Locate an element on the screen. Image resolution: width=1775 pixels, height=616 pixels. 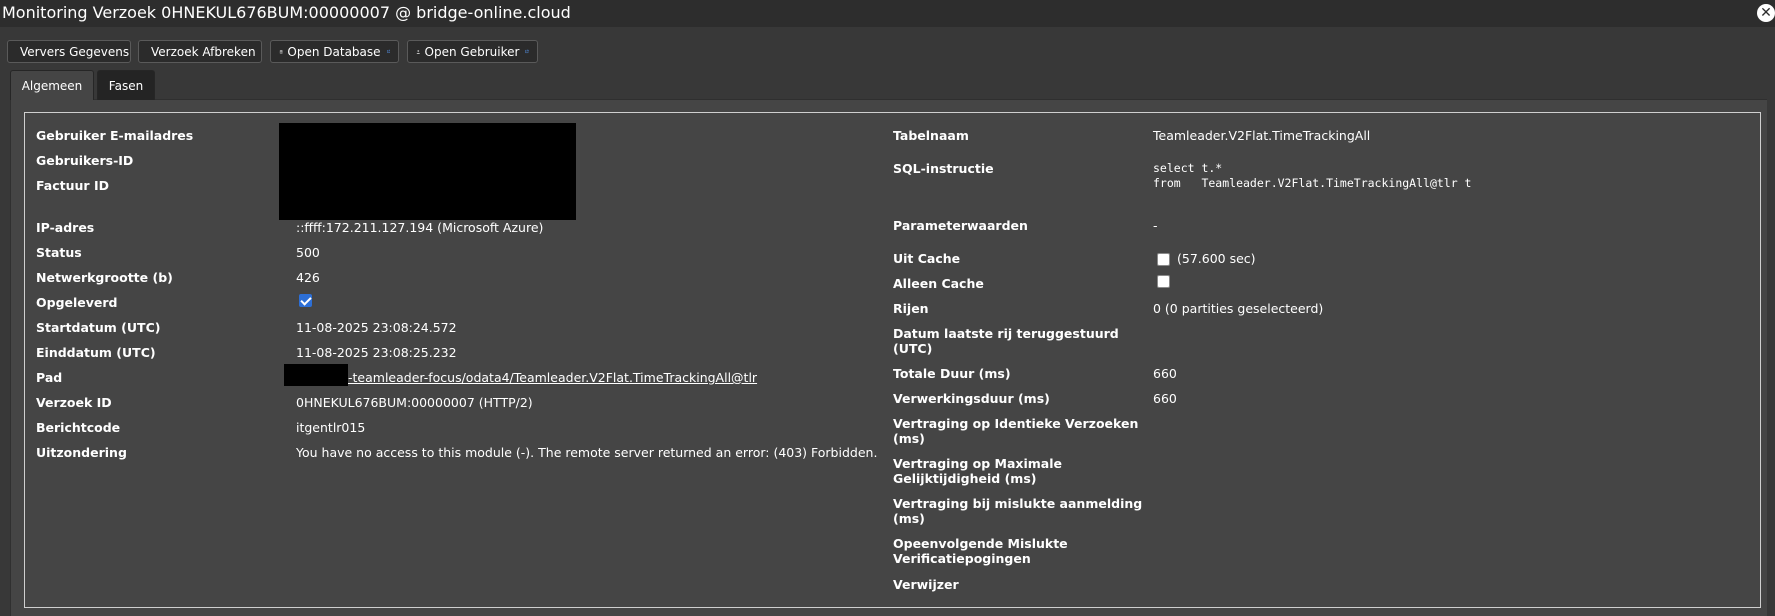
open-user-button: Open Gebruiker is located at coordinates (472, 51).